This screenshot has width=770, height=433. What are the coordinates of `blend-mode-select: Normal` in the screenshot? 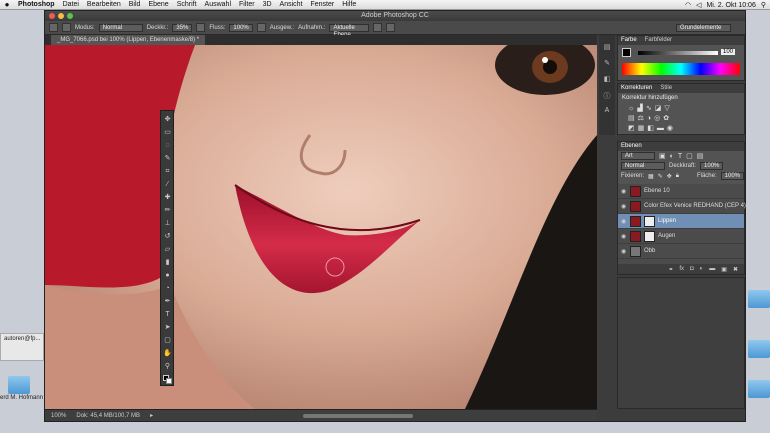 It's located at (643, 166).